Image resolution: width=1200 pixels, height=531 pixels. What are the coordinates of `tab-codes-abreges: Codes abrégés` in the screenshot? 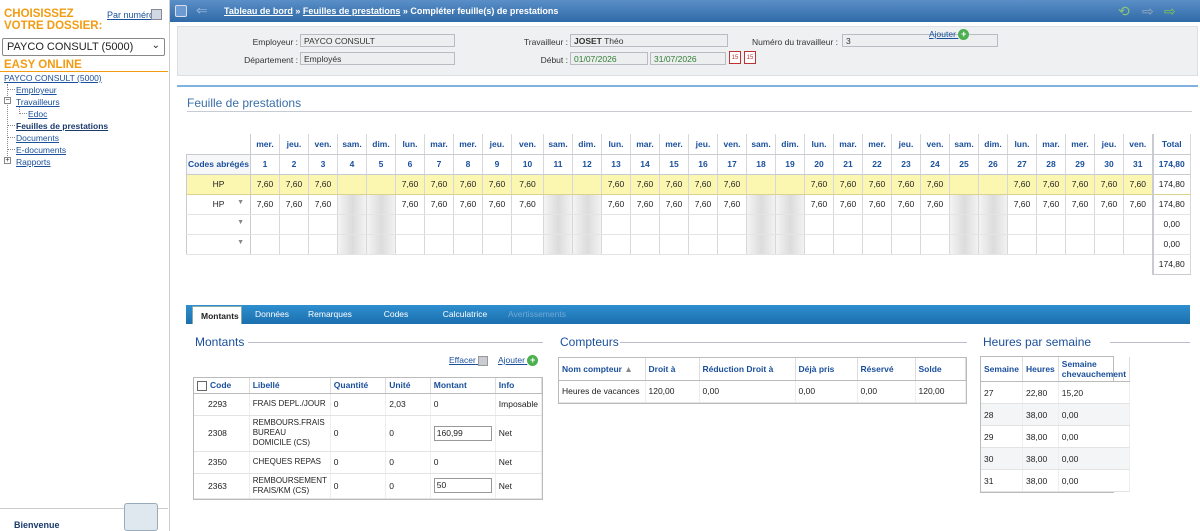 It's located at (396, 321).